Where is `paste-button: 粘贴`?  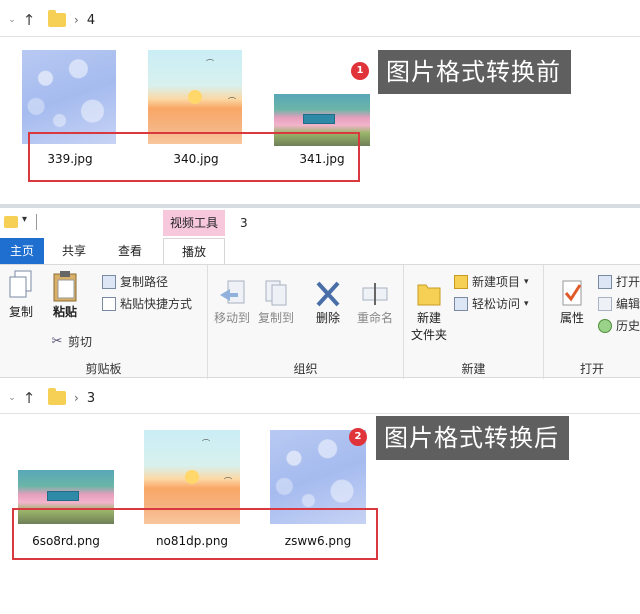 paste-button: 粘贴 is located at coordinates (65, 294).